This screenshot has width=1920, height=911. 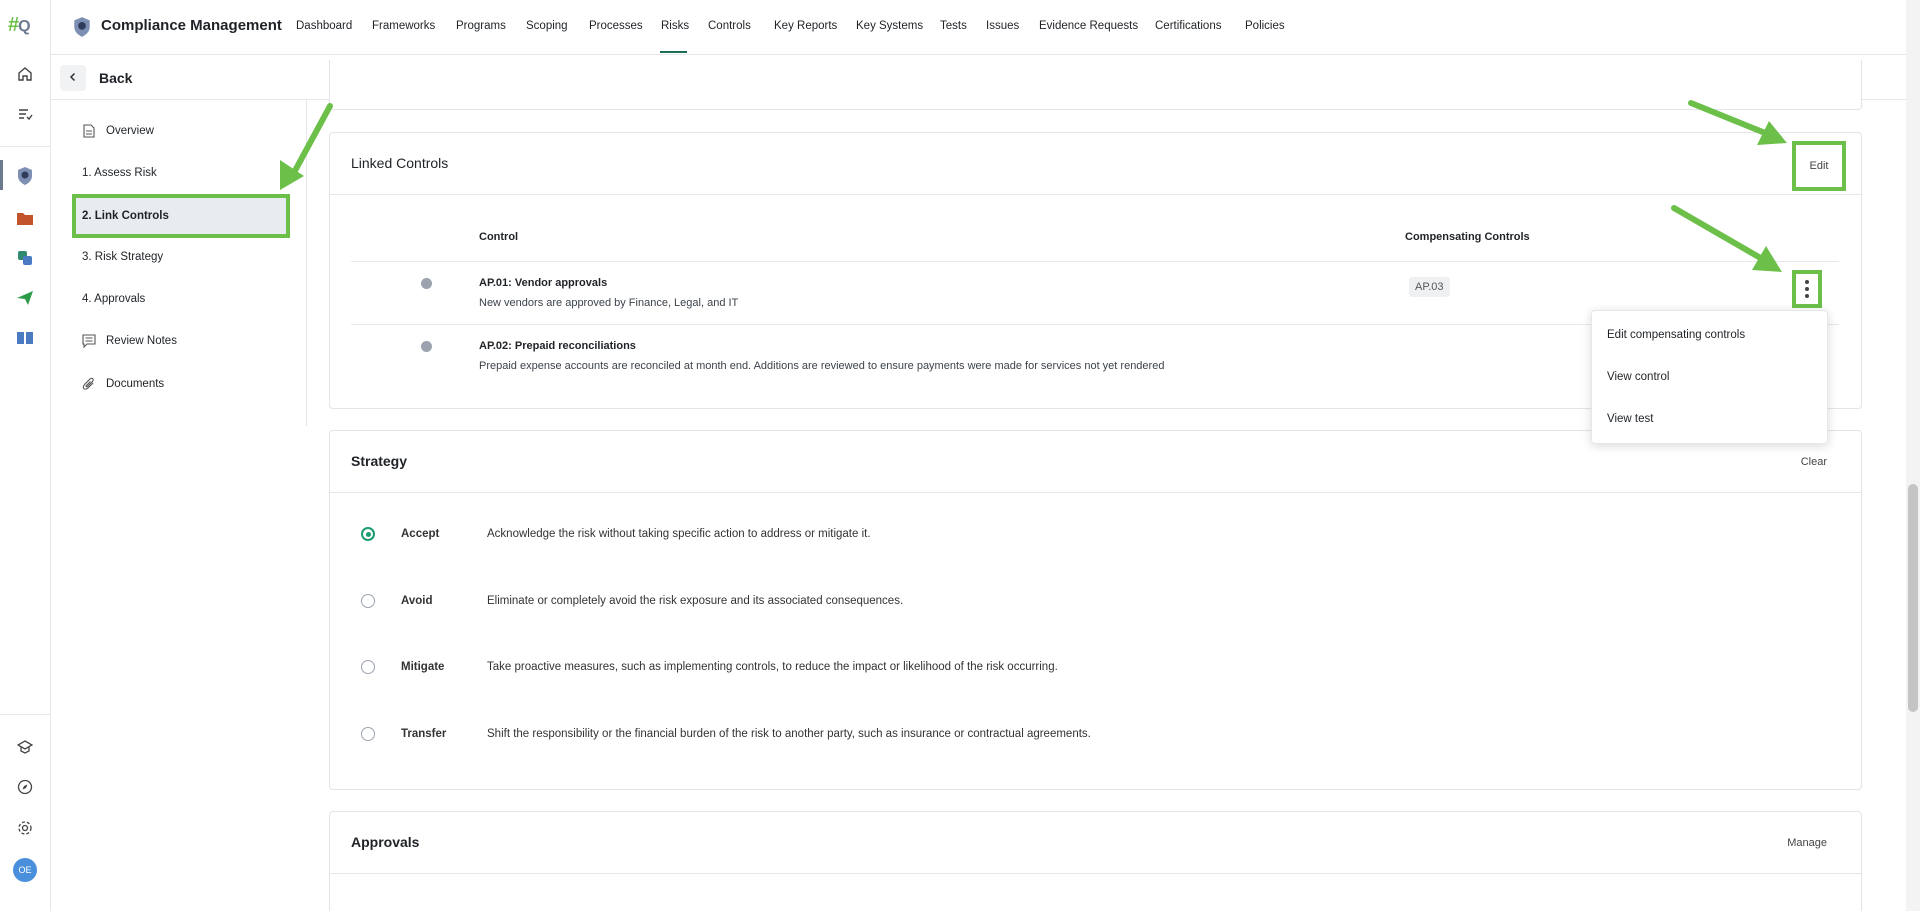 What do you see at coordinates (403, 26) in the screenshot?
I see `nav-frameworks: Frameworks` at bounding box center [403, 26].